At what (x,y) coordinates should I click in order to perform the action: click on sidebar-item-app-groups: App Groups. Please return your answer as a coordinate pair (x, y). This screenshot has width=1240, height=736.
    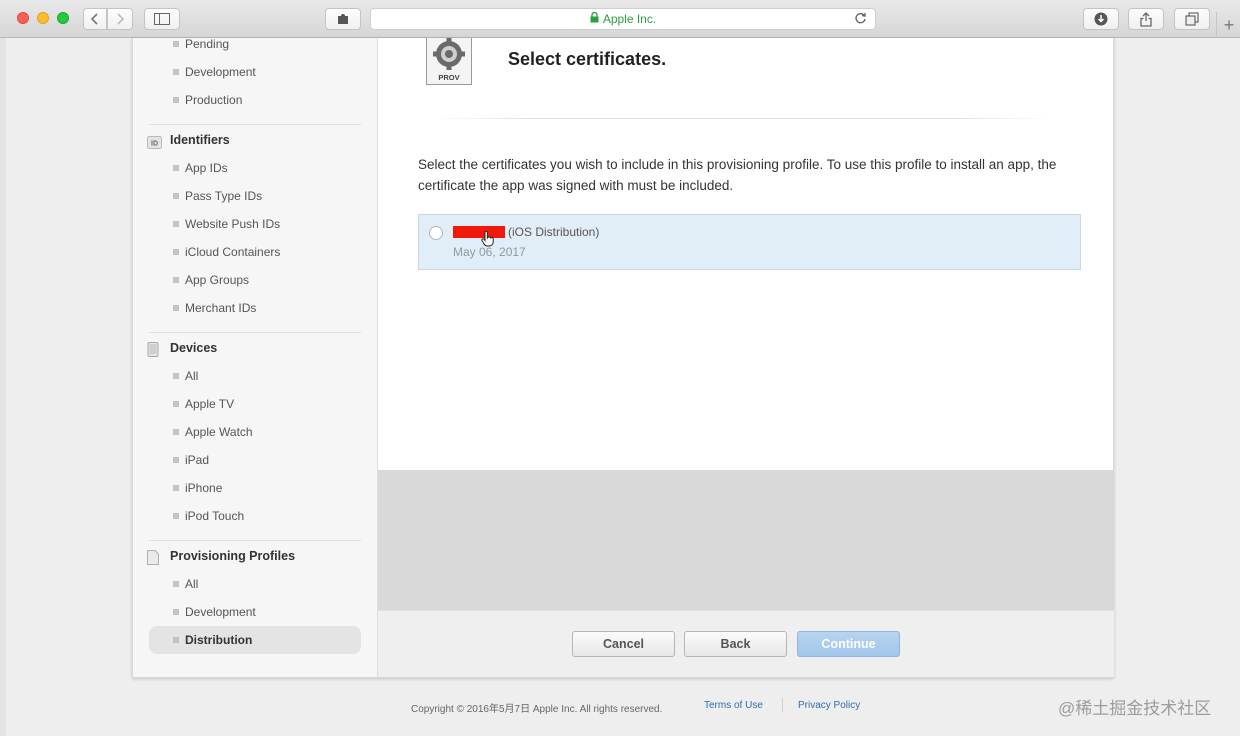
    Looking at the image, I should click on (255, 280).